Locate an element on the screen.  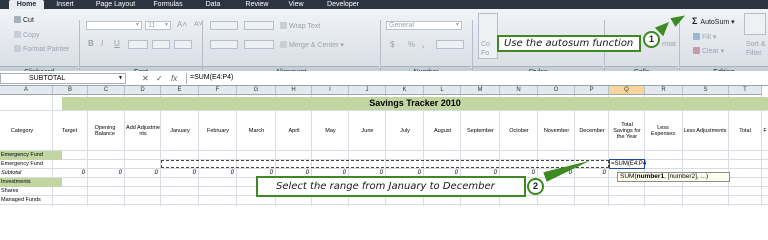
column-header-s: S is located at coordinates (706, 90).